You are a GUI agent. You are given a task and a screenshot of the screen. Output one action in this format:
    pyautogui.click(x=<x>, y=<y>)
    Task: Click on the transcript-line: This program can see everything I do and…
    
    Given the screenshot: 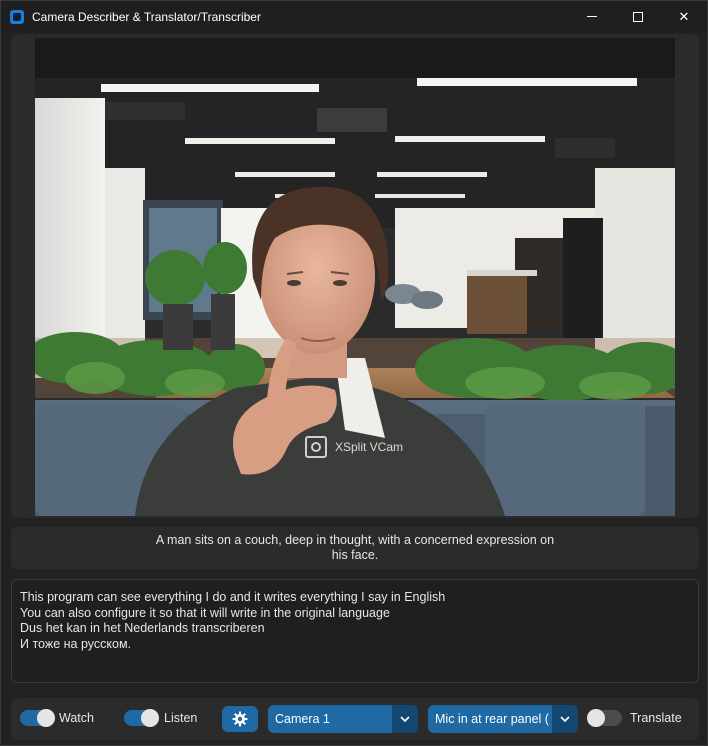 What is the action you would take?
    pyautogui.click(x=233, y=597)
    